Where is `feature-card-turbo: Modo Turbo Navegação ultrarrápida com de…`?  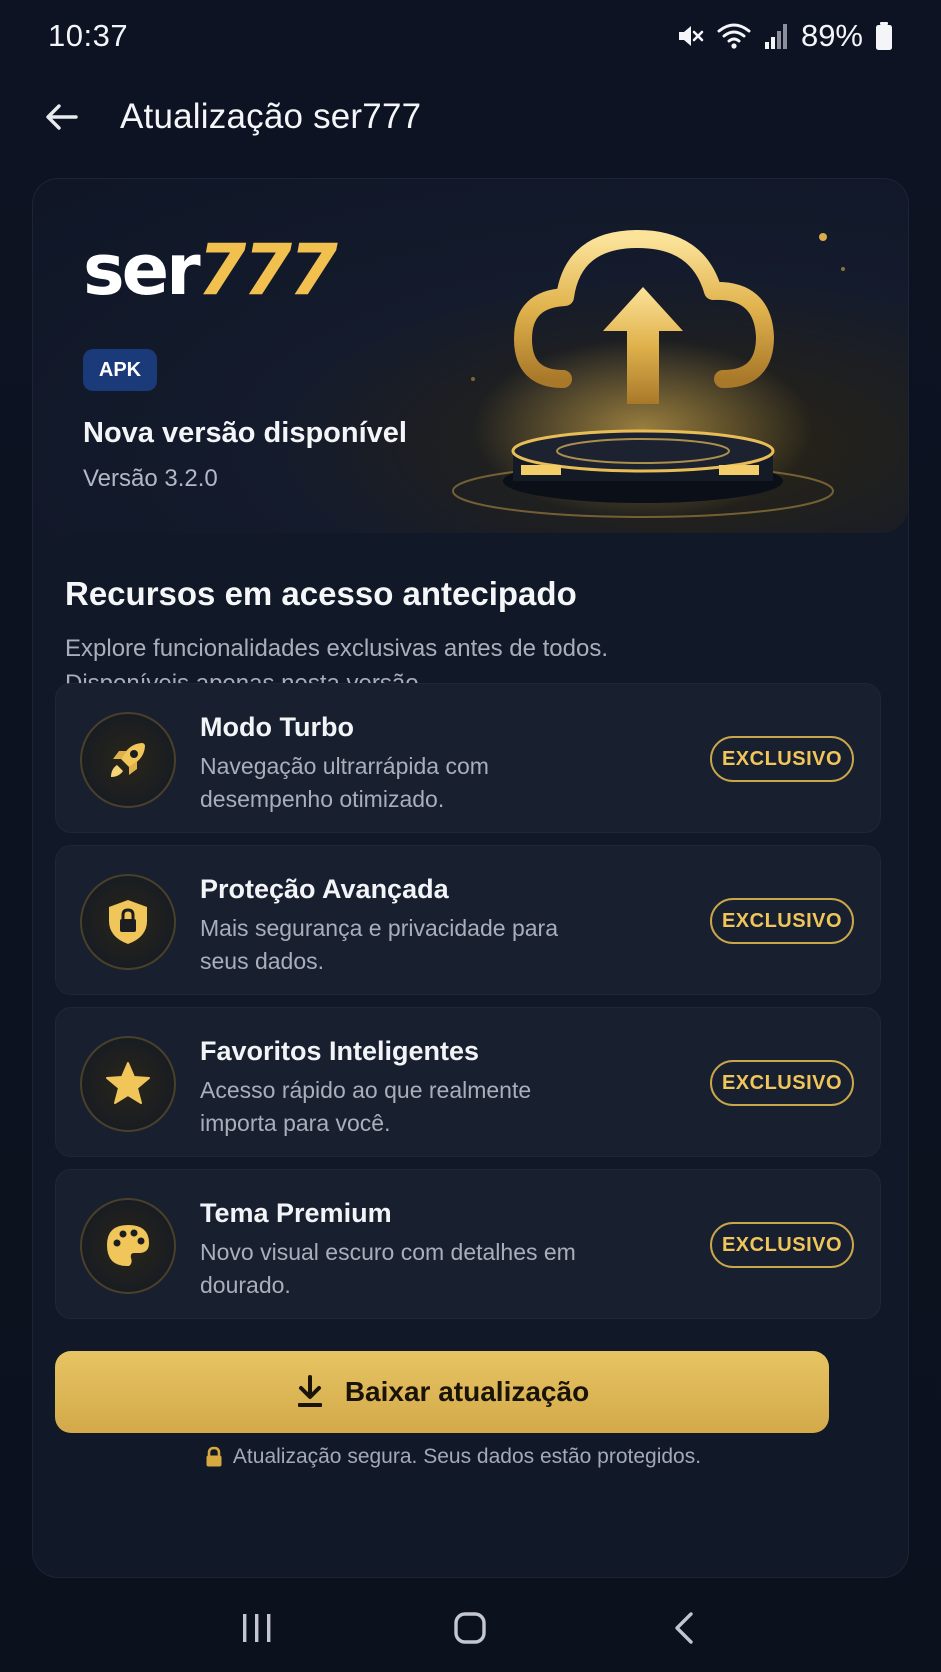 feature-card-turbo: Modo Turbo Navegação ultrarrápida com de… is located at coordinates (468, 758).